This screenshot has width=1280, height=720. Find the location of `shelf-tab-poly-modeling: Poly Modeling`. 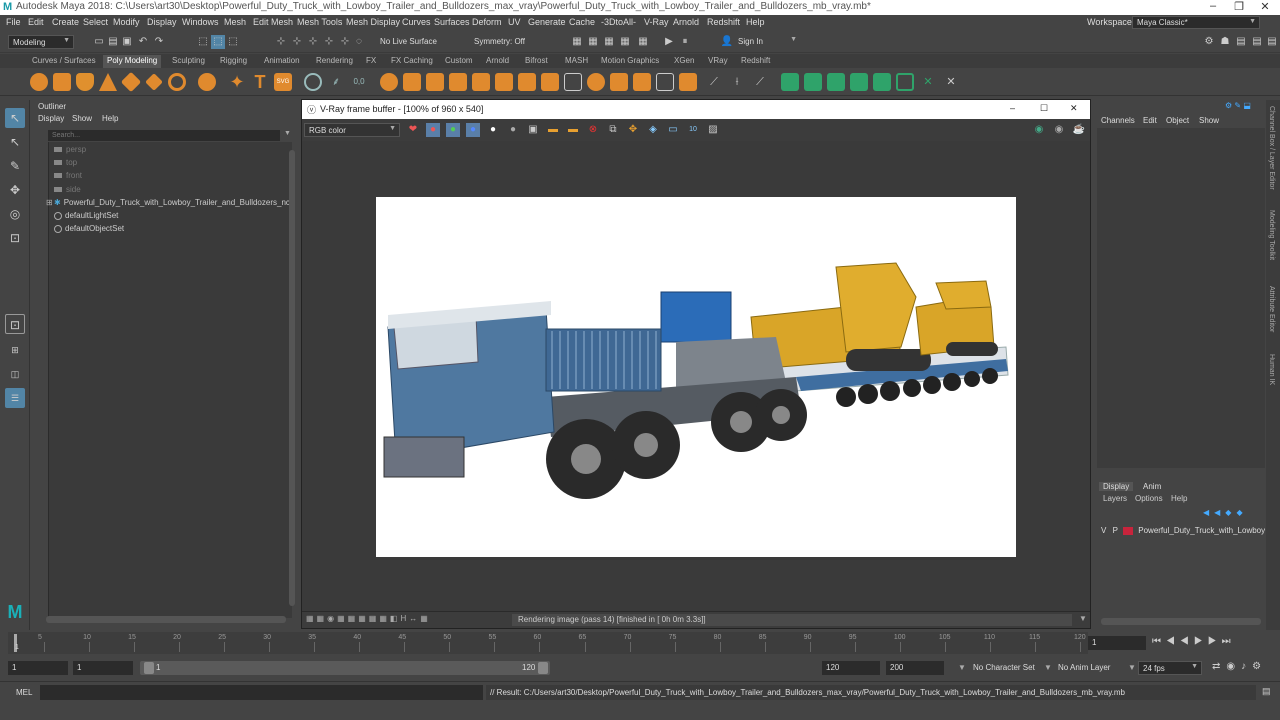

shelf-tab-poly-modeling: Poly Modeling is located at coordinates (132, 61).